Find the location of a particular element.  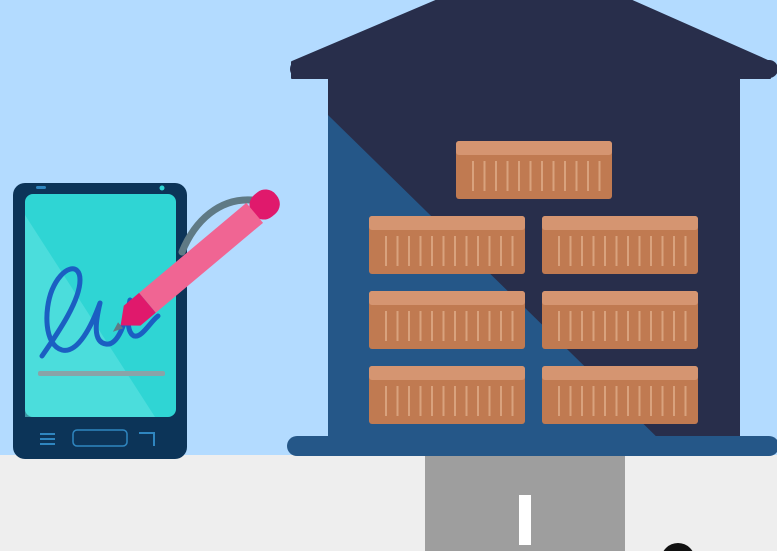

smartphone-icon is located at coordinates (100, 321).